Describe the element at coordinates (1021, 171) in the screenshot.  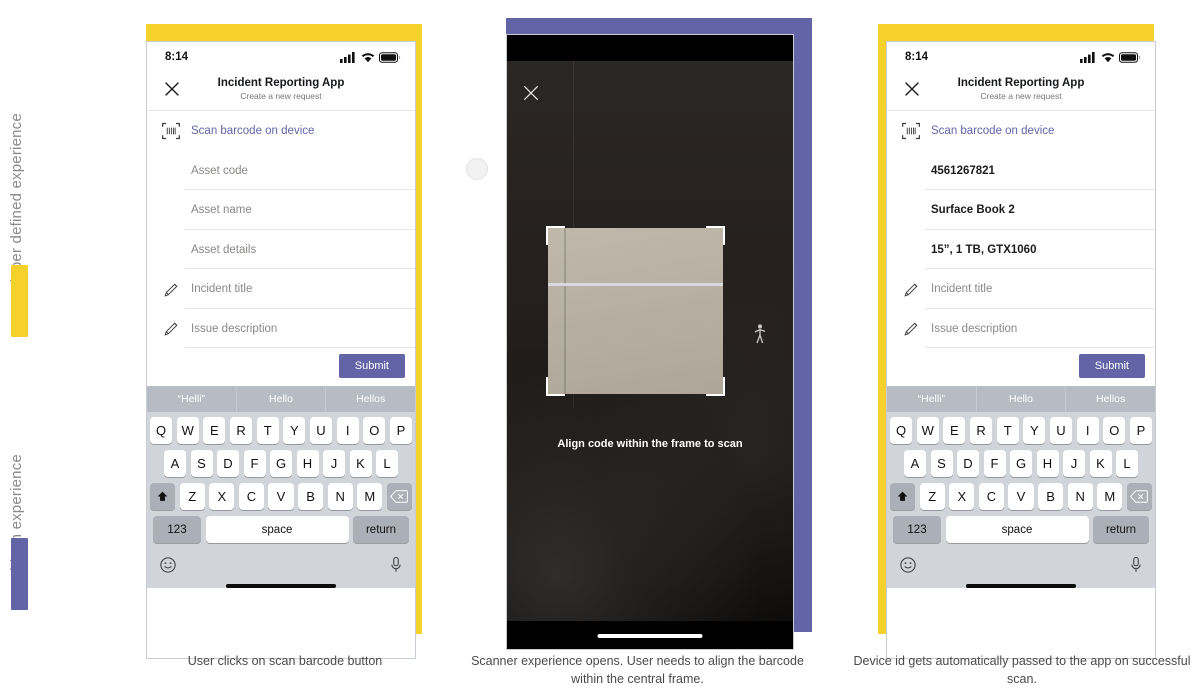
I see `form-row-asset-code: 4561267821` at that location.